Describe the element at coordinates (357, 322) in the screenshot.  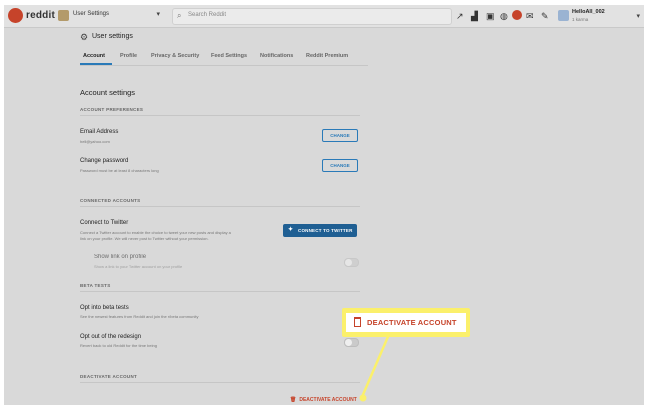
I see `trash-icon` at that location.